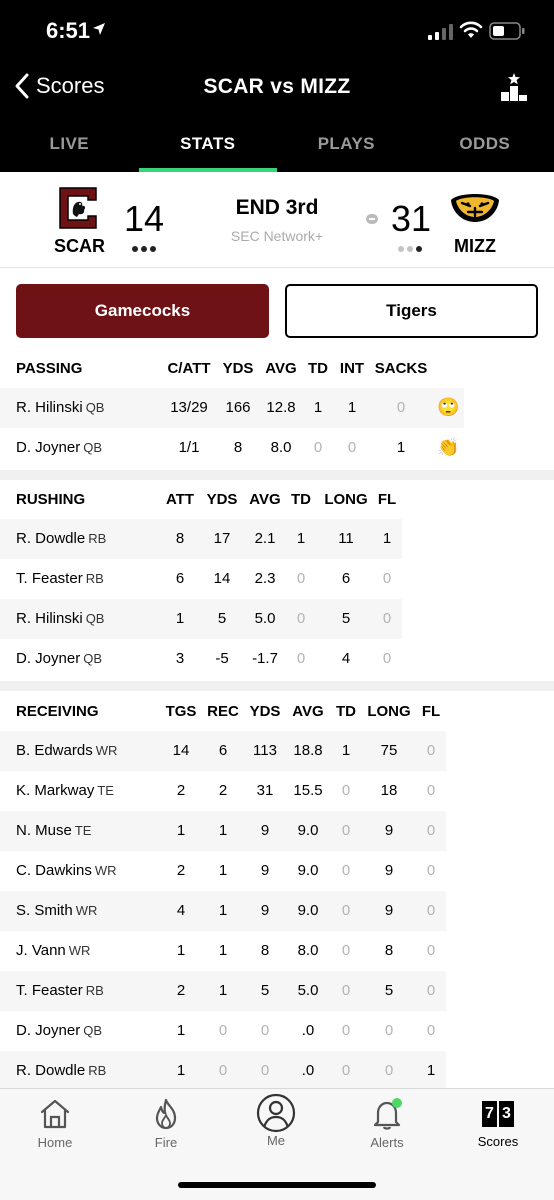 The image size is (554, 1200). Describe the element at coordinates (276, 1120) in the screenshot. I see `tab-me: Me` at that location.